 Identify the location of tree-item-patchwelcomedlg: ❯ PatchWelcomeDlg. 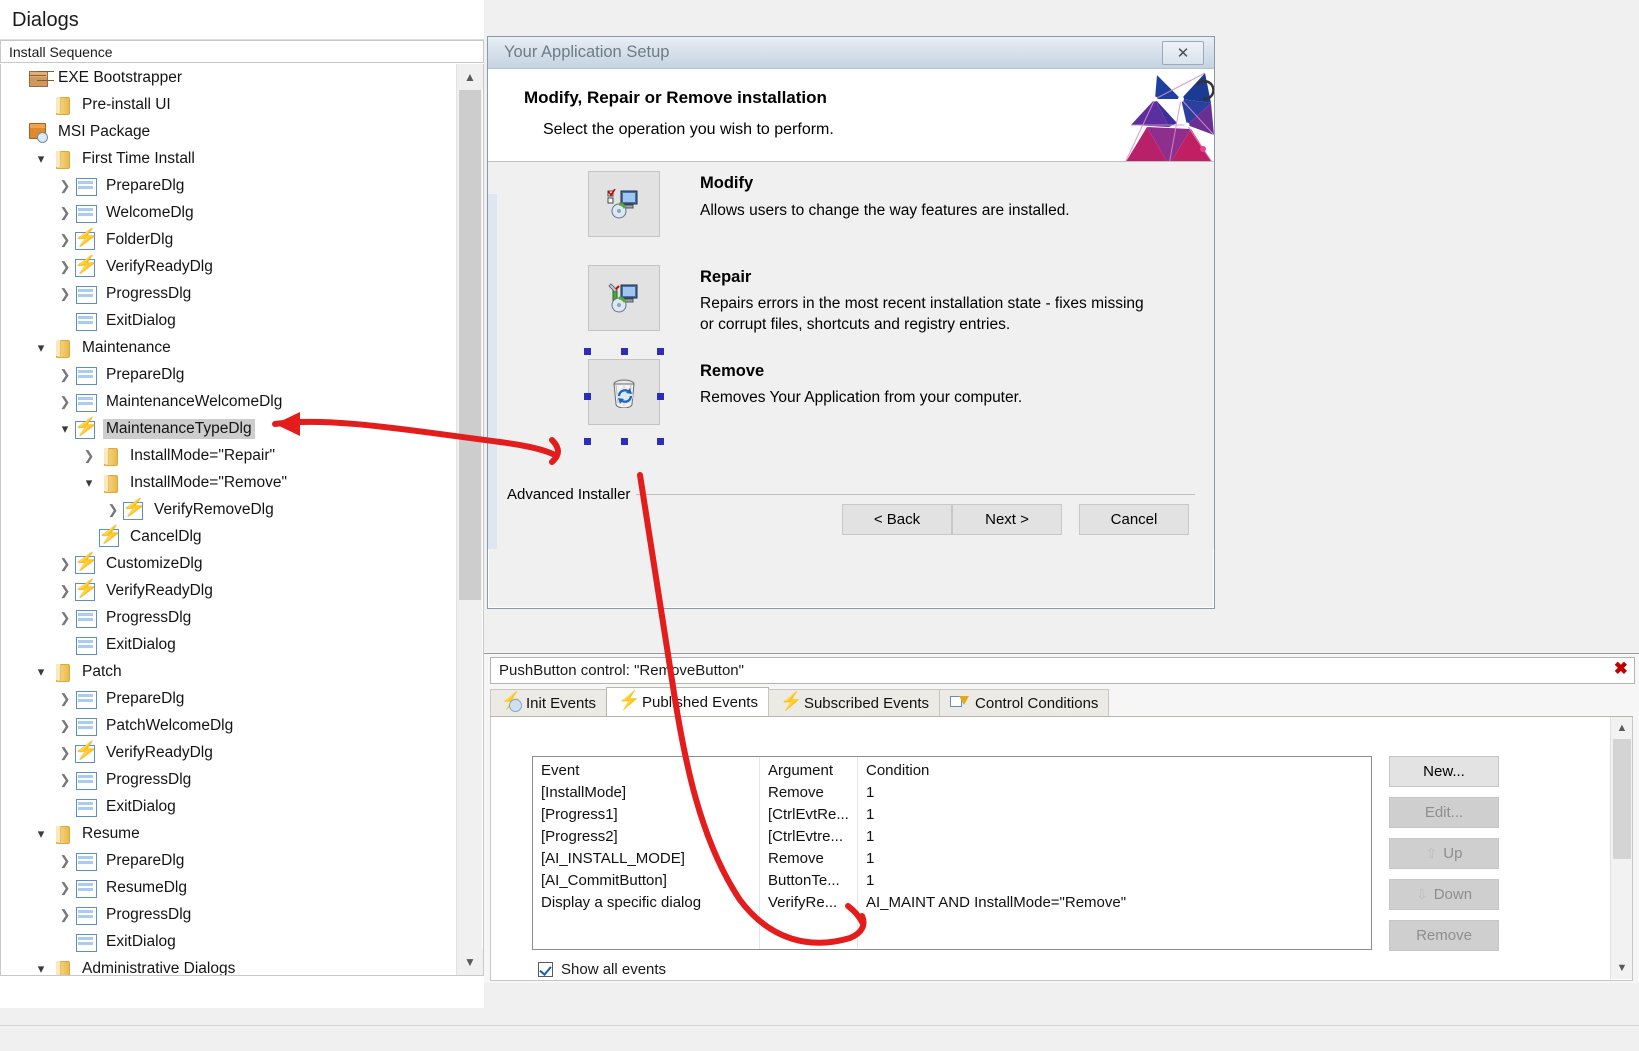
(229, 725).